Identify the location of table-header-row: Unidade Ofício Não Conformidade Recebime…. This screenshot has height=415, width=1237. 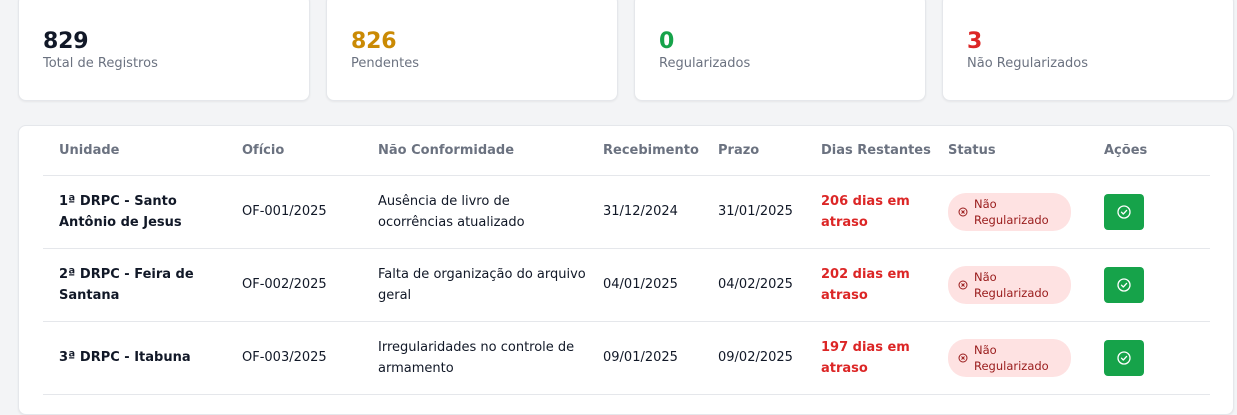
(626, 151).